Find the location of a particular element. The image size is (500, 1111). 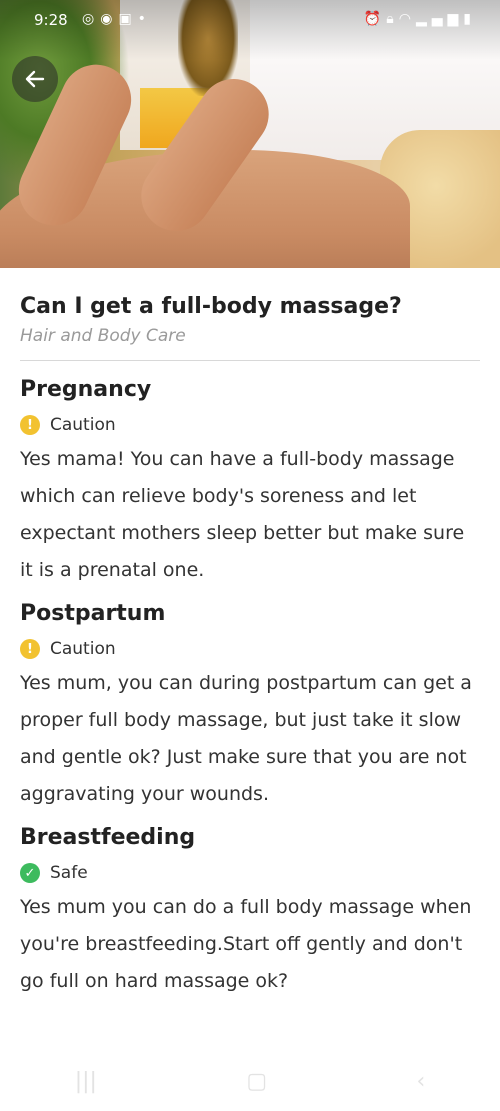

section-heading: Postpartum is located at coordinates (93, 613).